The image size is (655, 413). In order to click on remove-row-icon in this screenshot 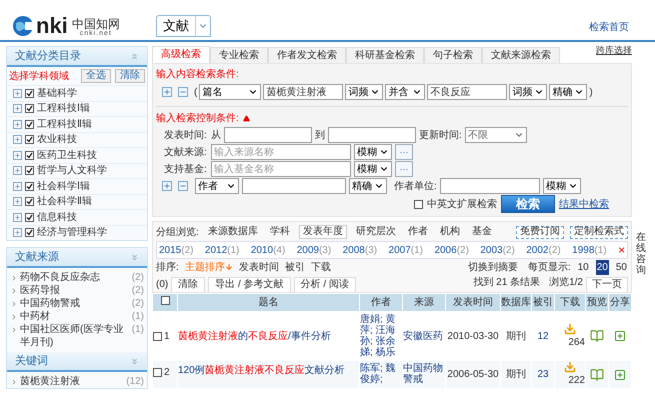, I will do `click(183, 92)`.